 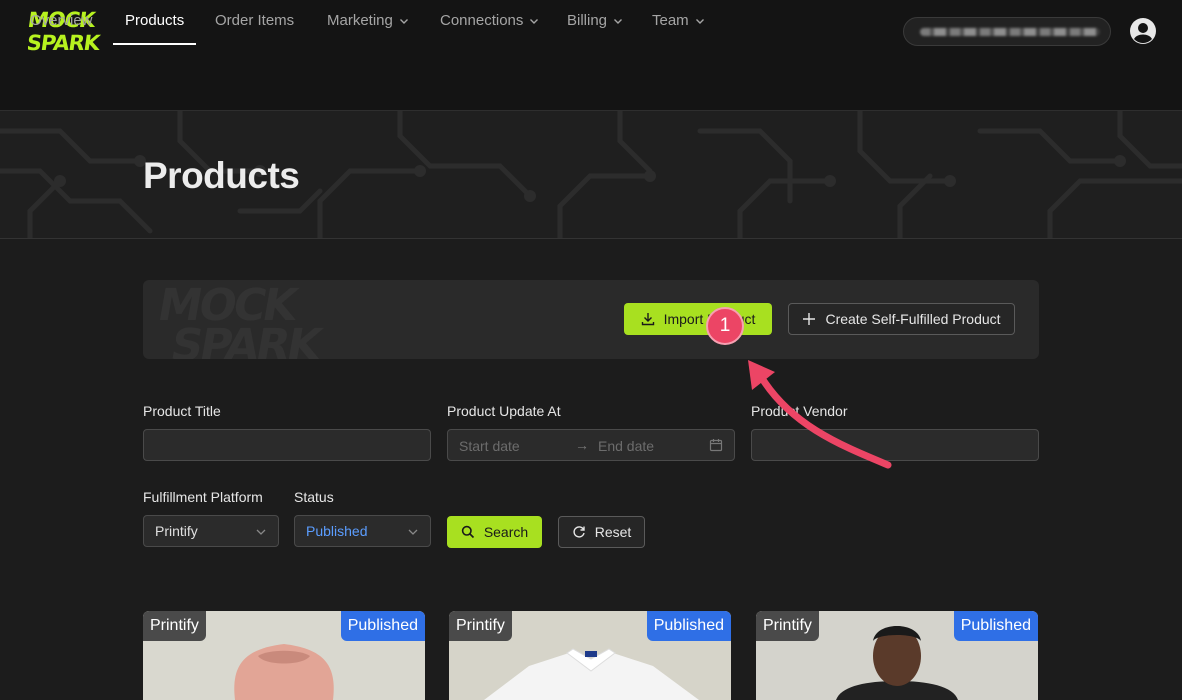 I want to click on account-name-redacted, so click(x=1010, y=31).